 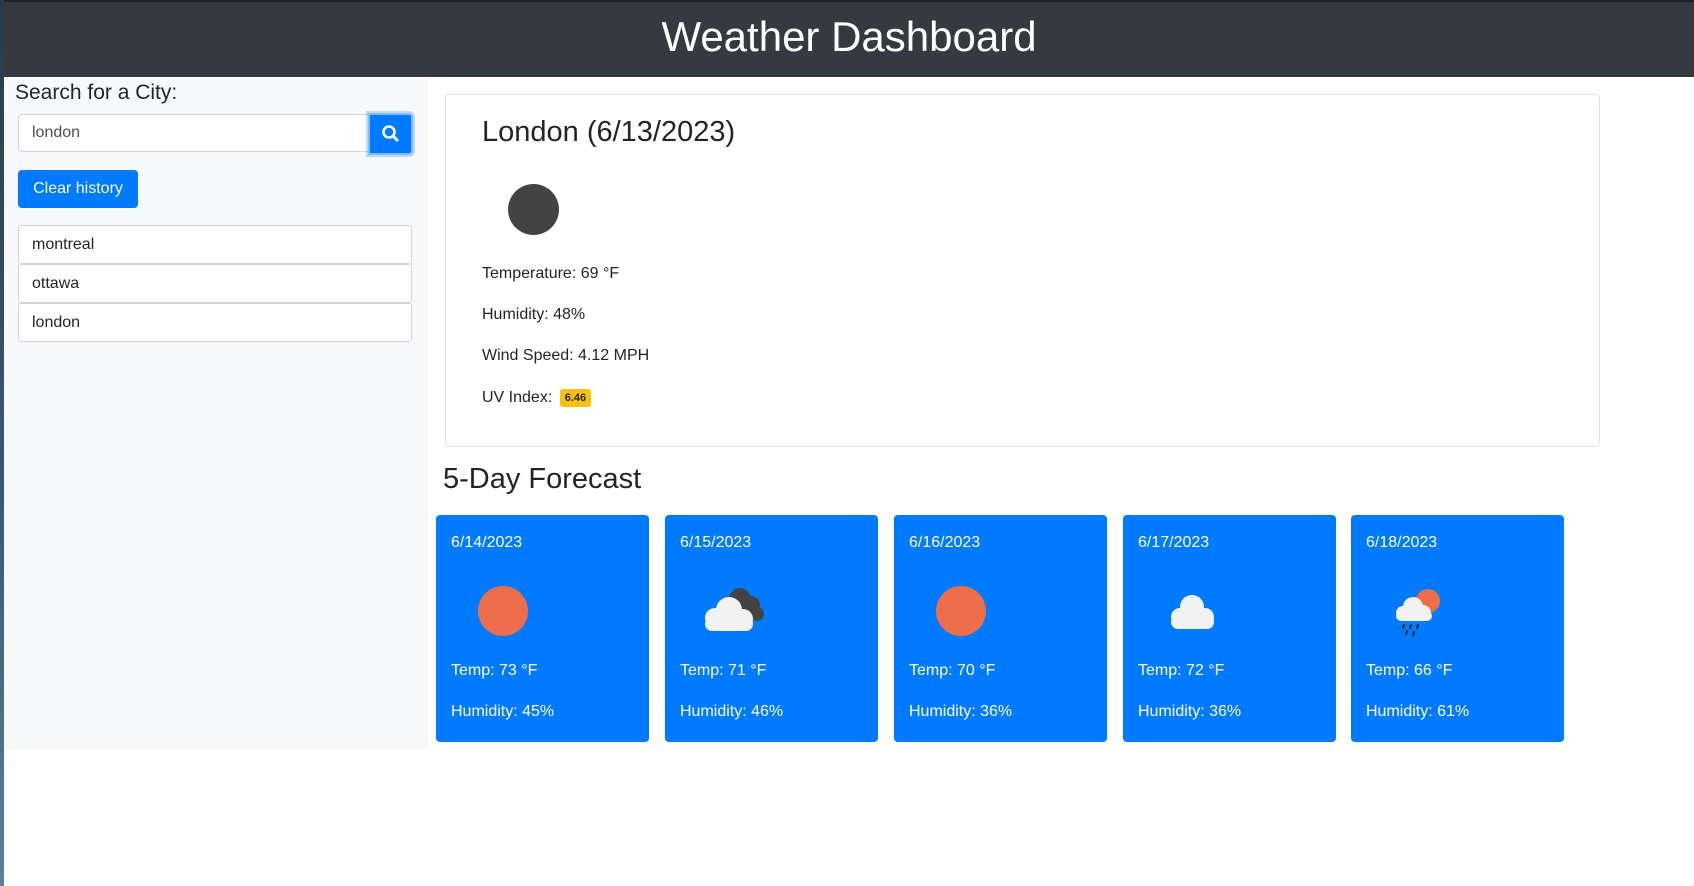 What do you see at coordinates (944, 543) in the screenshot?
I see `forecast-date: 6/16/2023` at bounding box center [944, 543].